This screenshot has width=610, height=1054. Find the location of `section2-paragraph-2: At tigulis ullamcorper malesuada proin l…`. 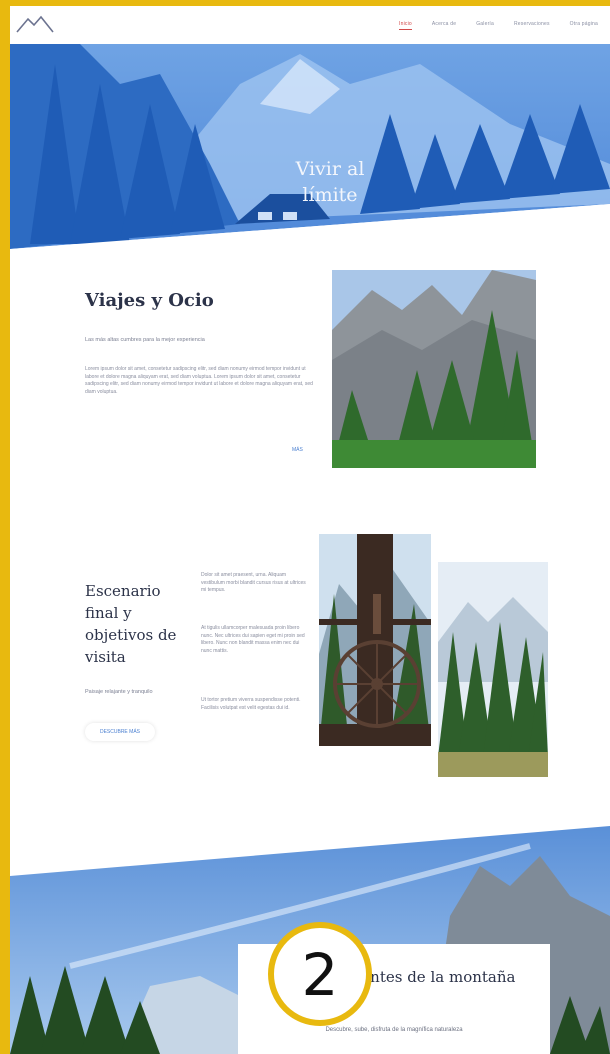

section2-paragraph-2: At tigulis ullamcorper malesuada proin l… is located at coordinates (253, 639).